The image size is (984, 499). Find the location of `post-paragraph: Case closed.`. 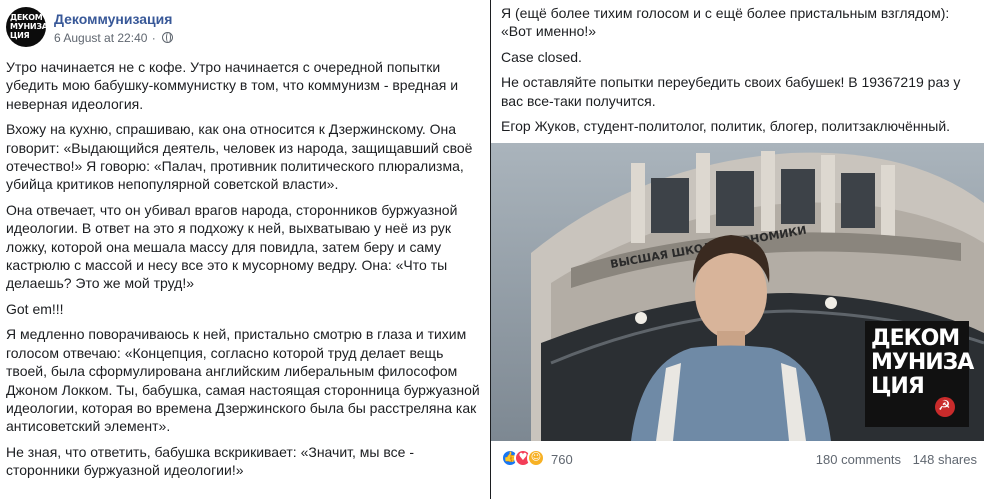

post-paragraph: Case closed. is located at coordinates (541, 56).